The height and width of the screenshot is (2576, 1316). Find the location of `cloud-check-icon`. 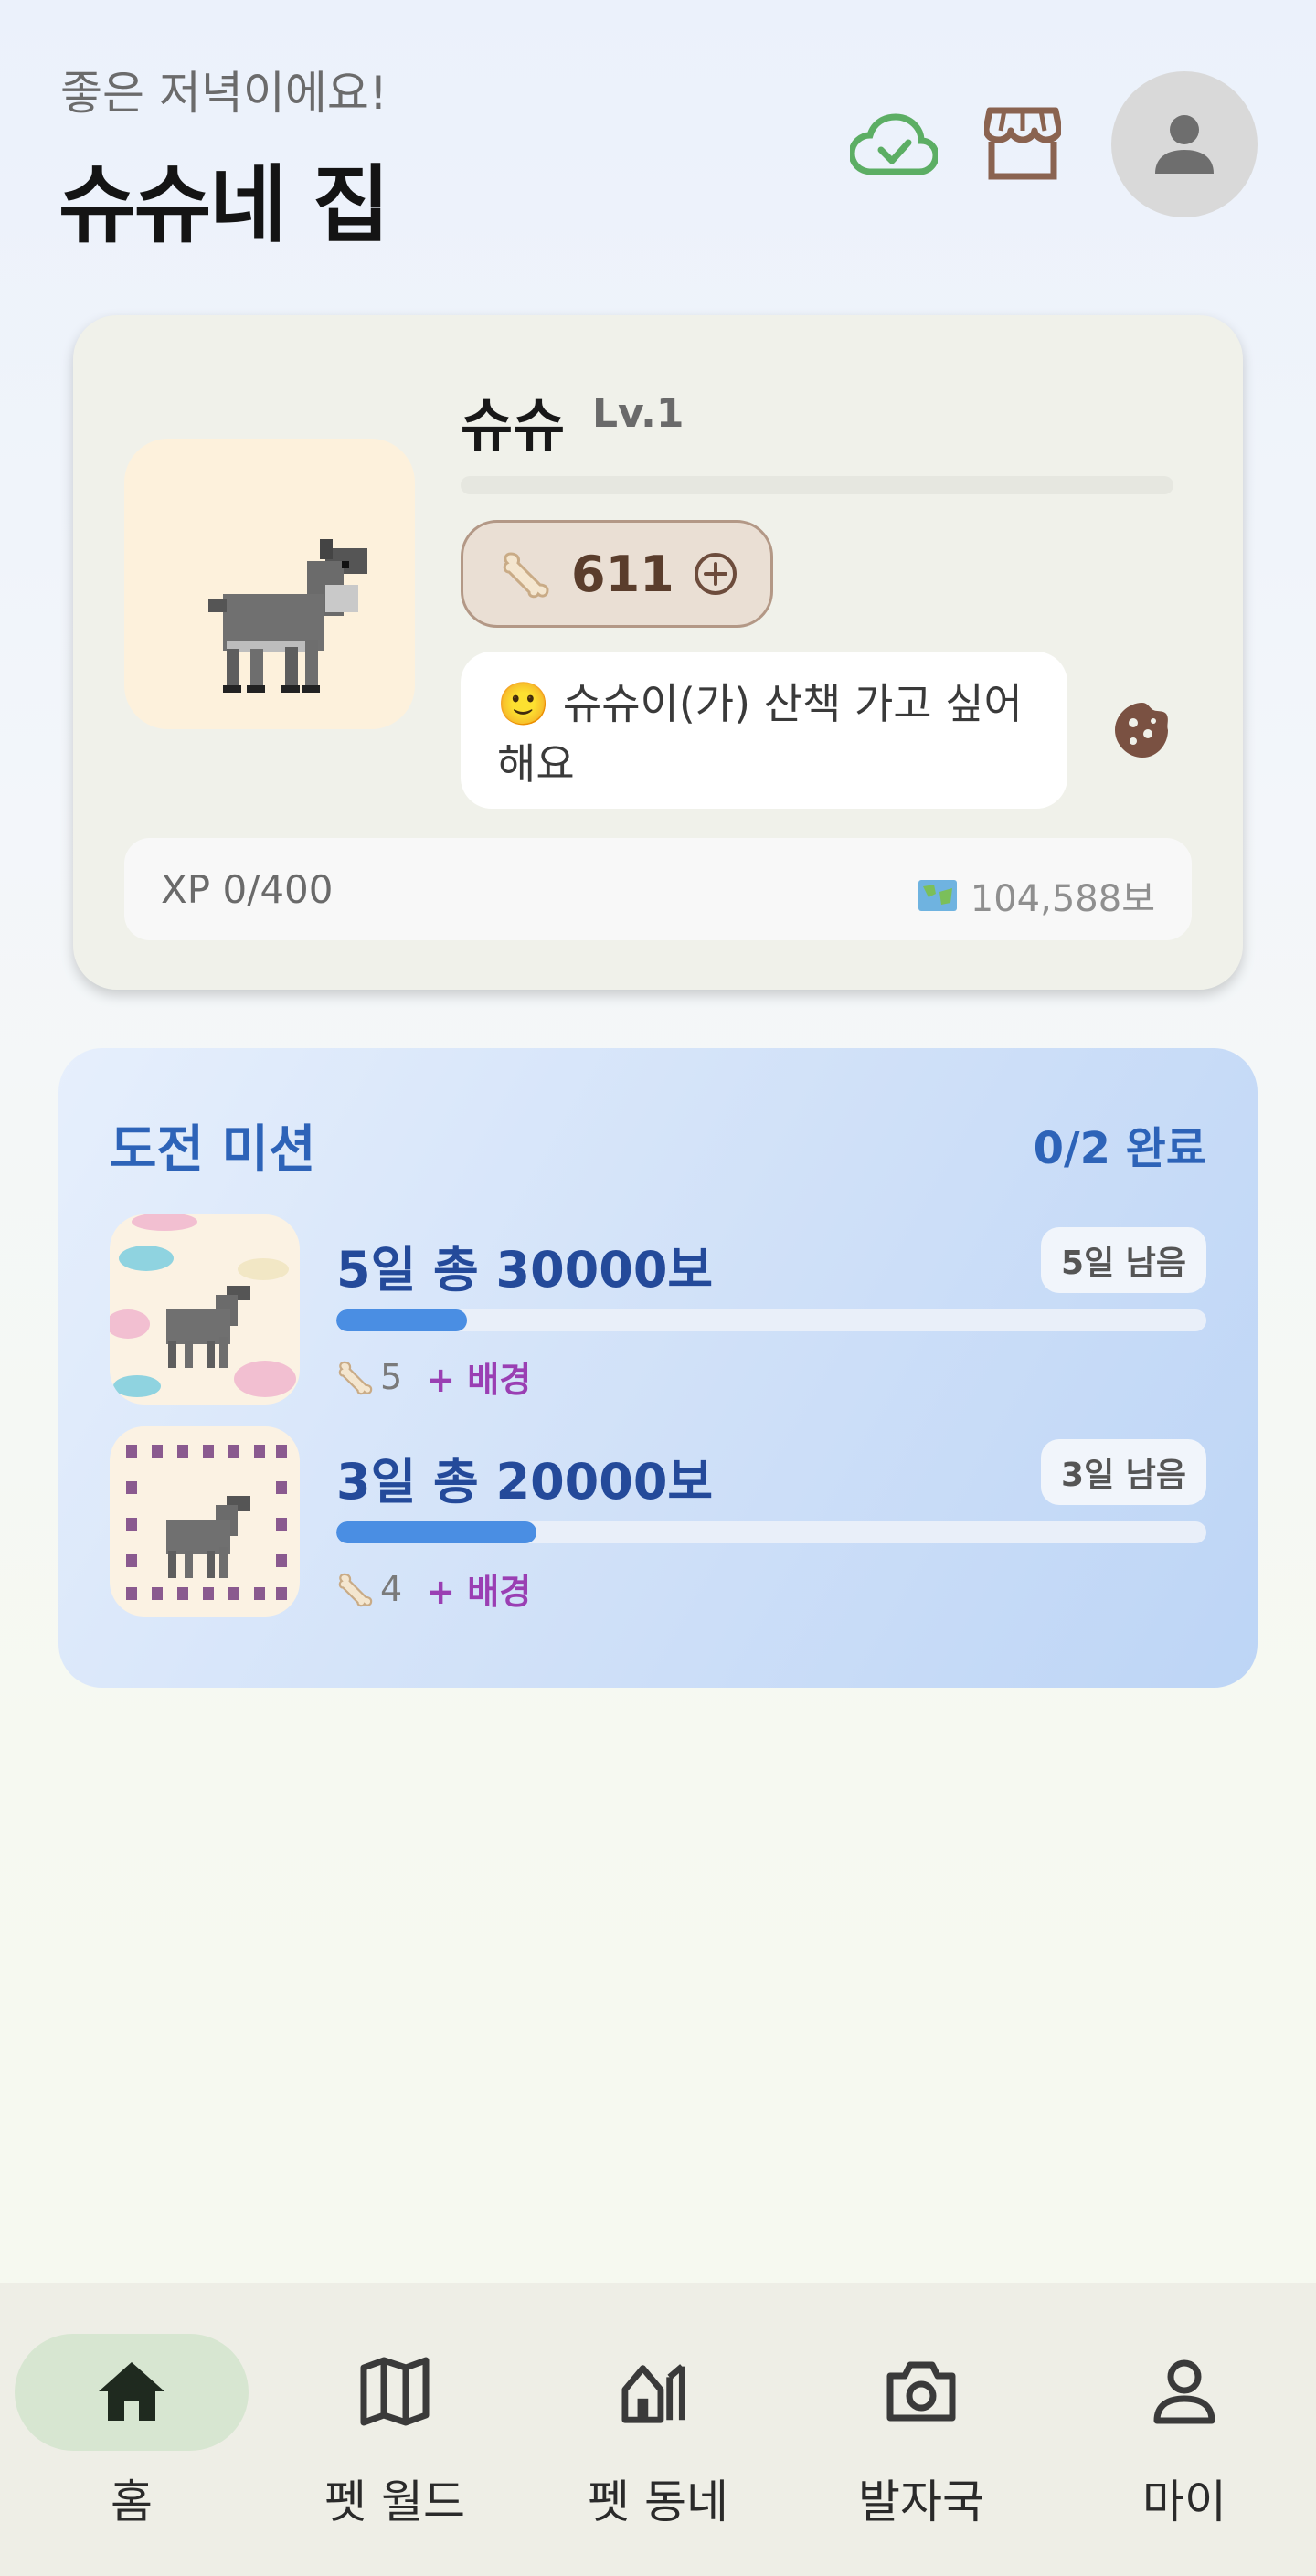

cloud-check-icon is located at coordinates (893, 145).